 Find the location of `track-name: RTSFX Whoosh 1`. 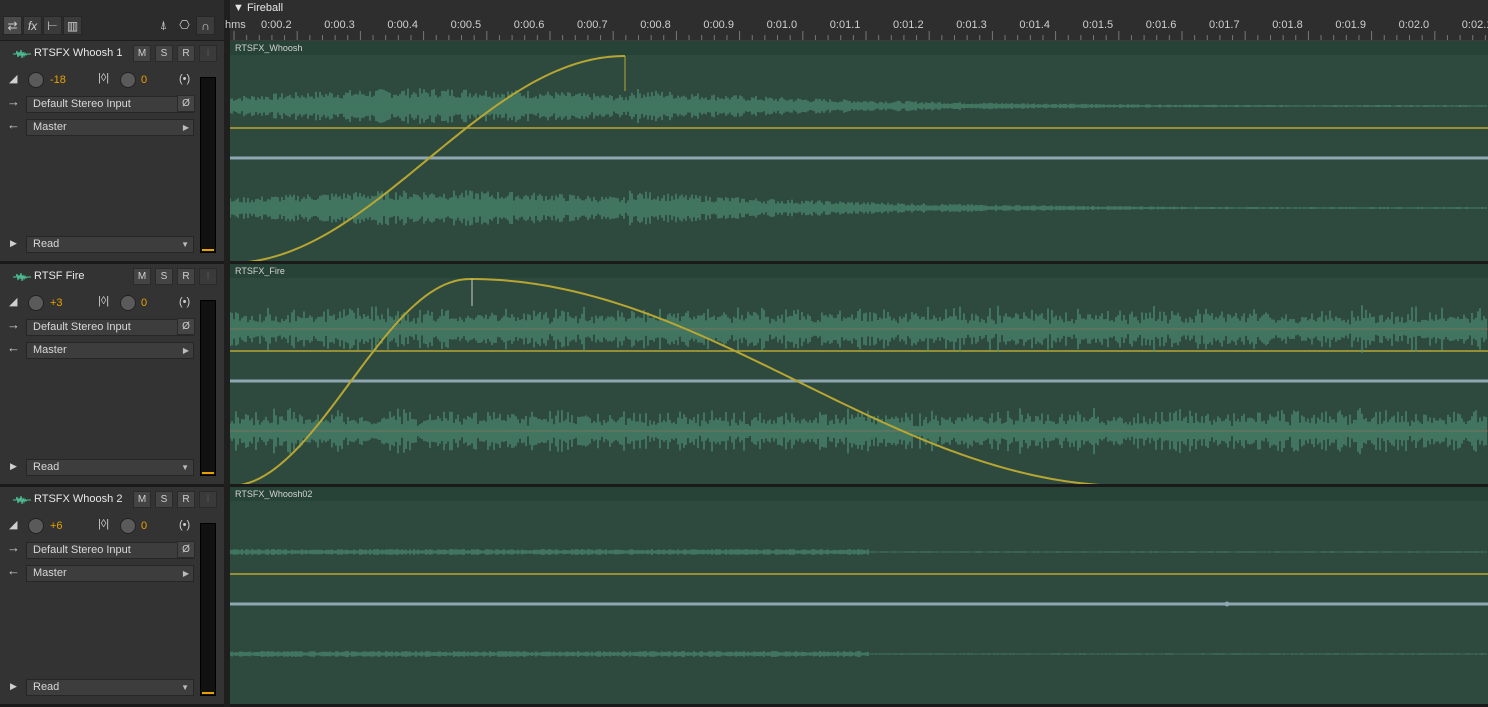

track-name: RTSFX Whoosh 1 is located at coordinates (78, 53).